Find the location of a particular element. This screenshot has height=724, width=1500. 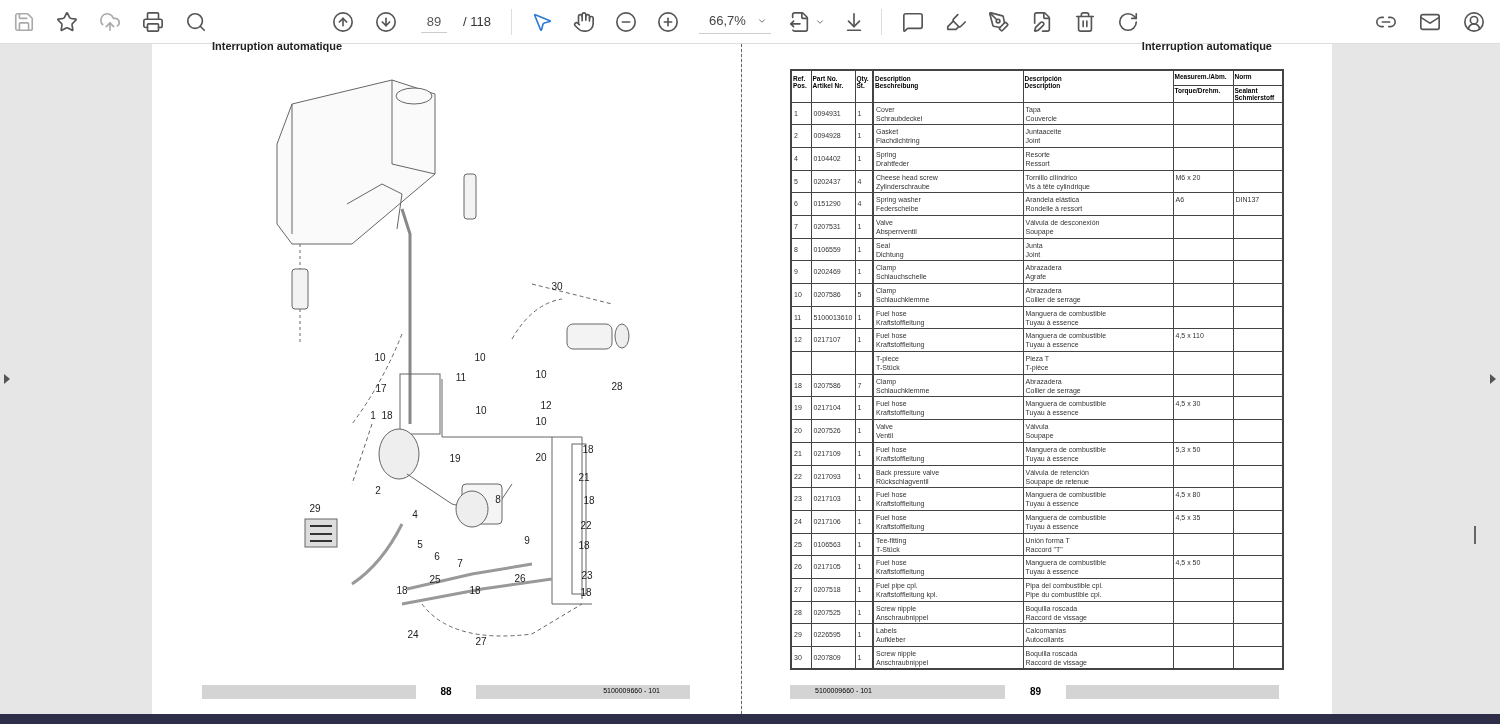

callout-number: 29 is located at coordinates (315, 508).